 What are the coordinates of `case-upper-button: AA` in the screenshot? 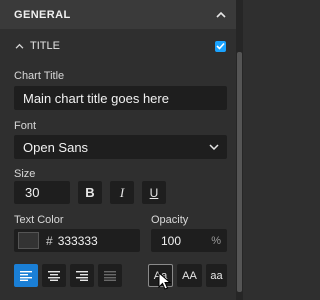 It's located at (189, 275).